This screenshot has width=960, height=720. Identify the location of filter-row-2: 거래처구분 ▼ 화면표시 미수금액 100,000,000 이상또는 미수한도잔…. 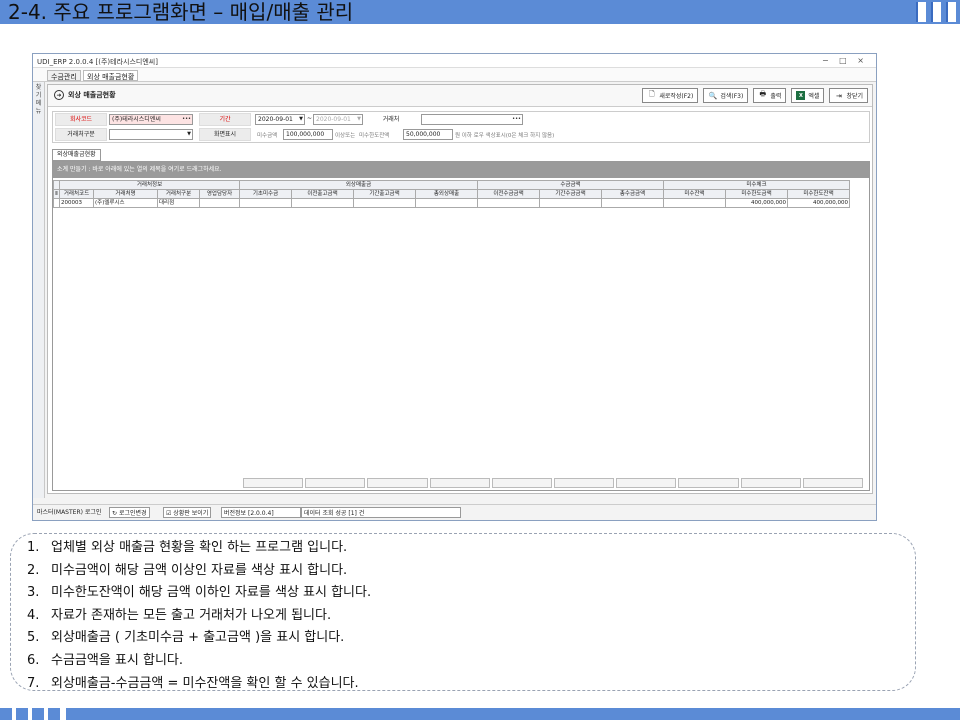
(461, 135).